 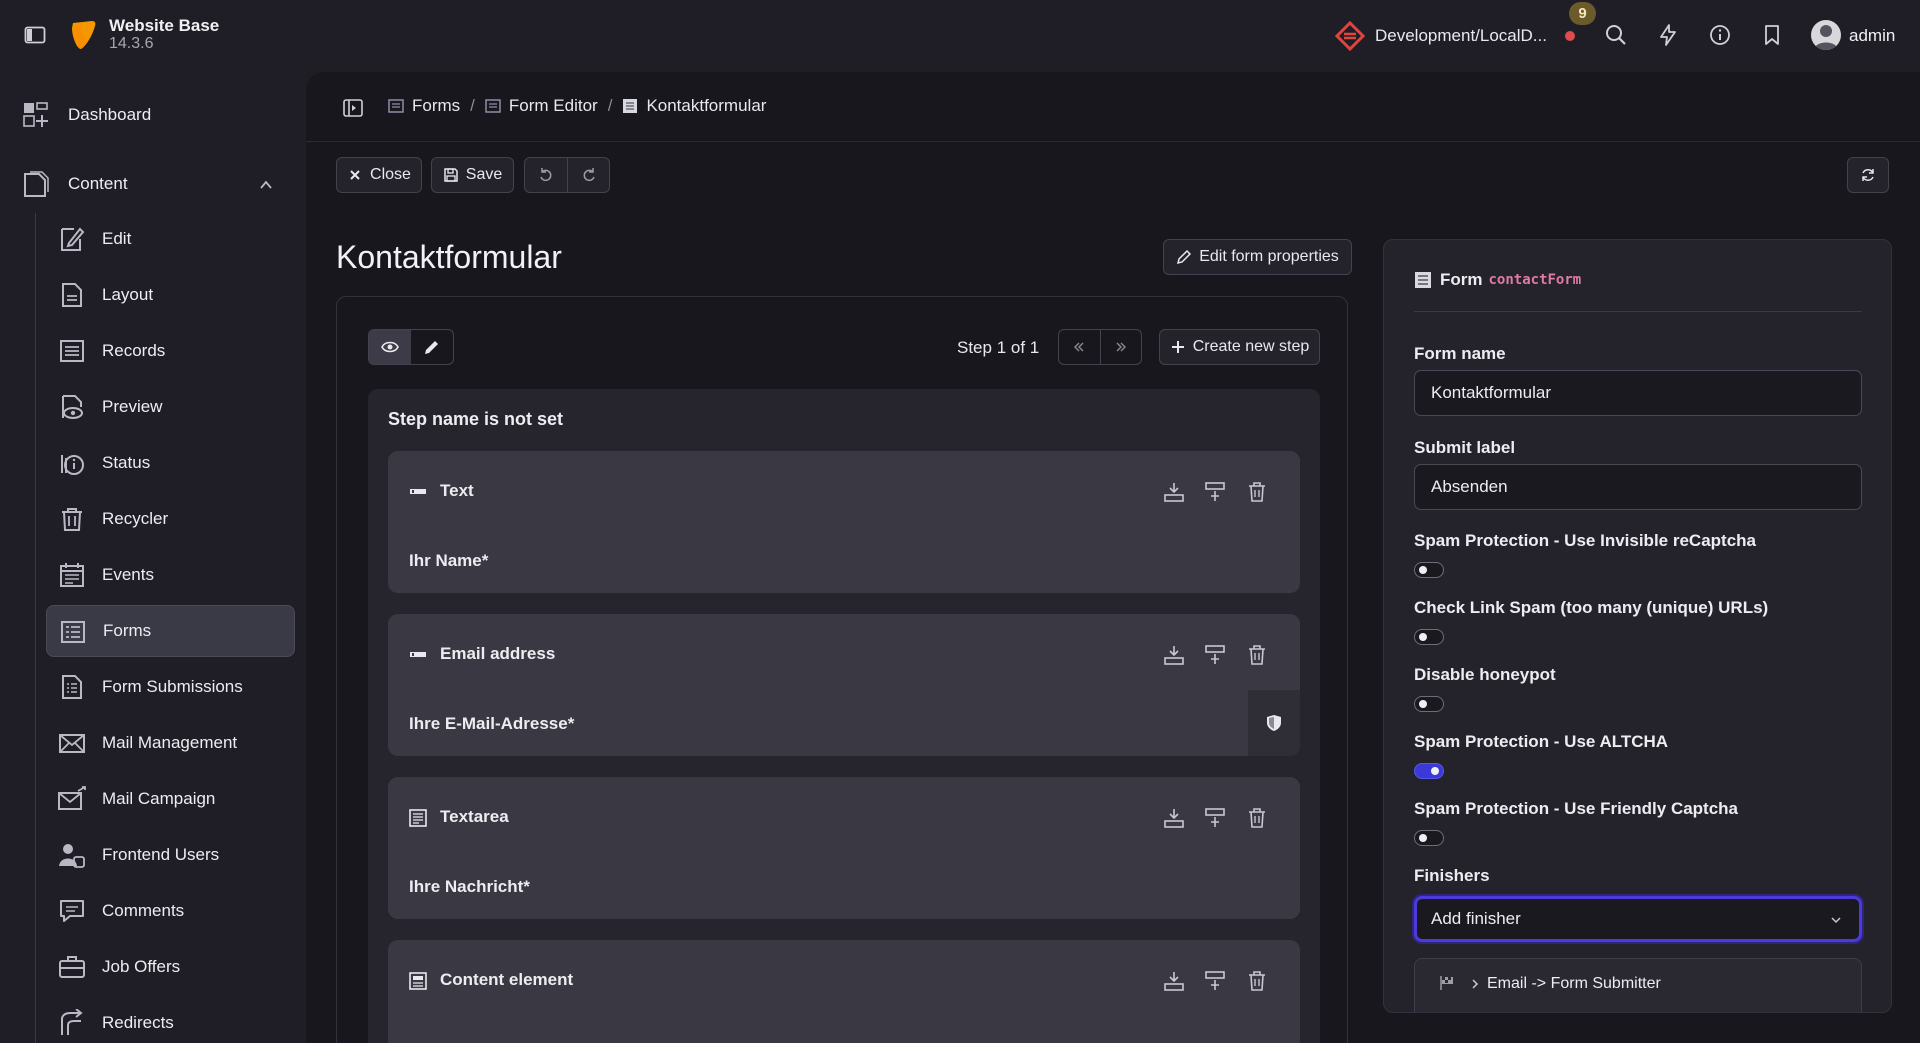 I want to click on refresh-icon, so click(x=1868, y=175).